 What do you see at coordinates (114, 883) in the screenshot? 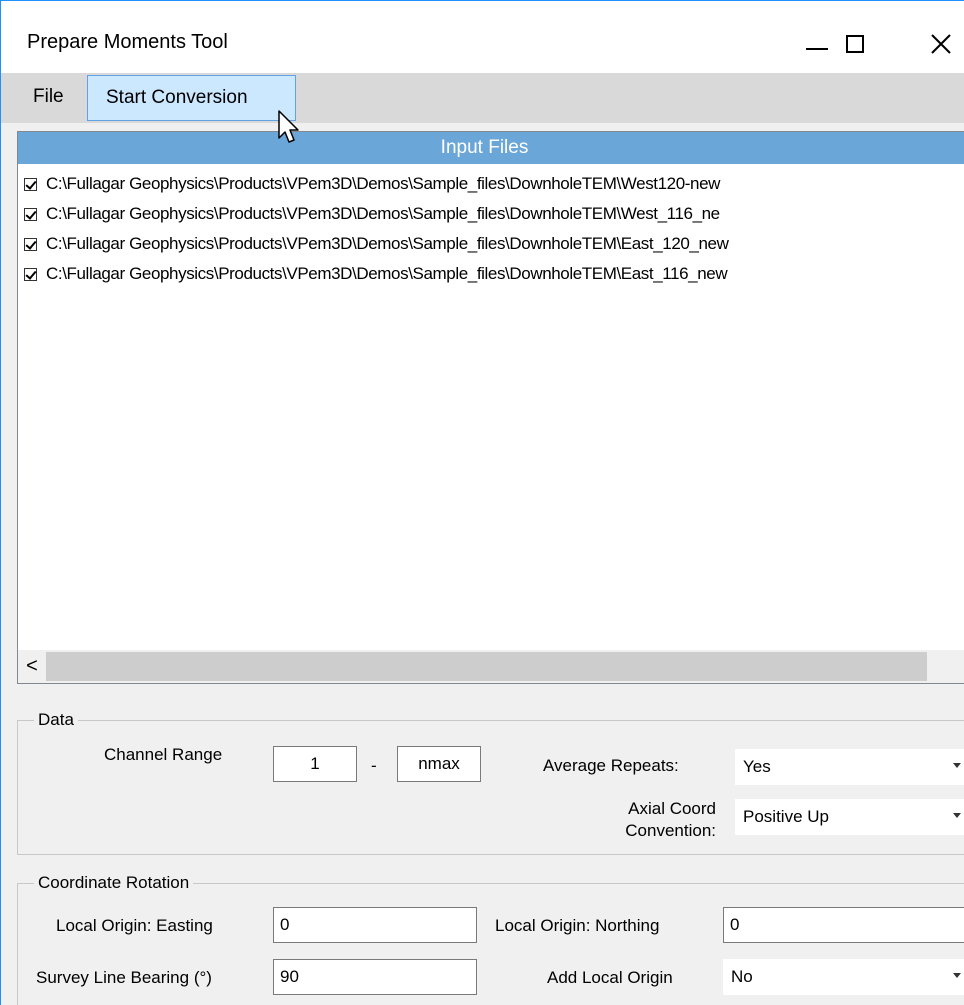
I see `coordinate-rotation-legend: Coordinate Rotation` at bounding box center [114, 883].